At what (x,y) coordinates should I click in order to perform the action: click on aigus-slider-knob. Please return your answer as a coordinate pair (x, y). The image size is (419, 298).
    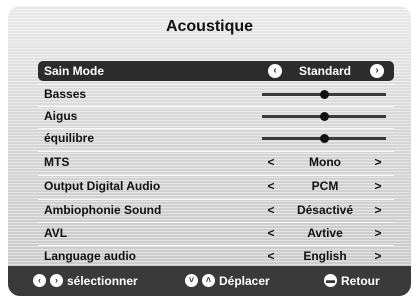
    Looking at the image, I should click on (324, 116).